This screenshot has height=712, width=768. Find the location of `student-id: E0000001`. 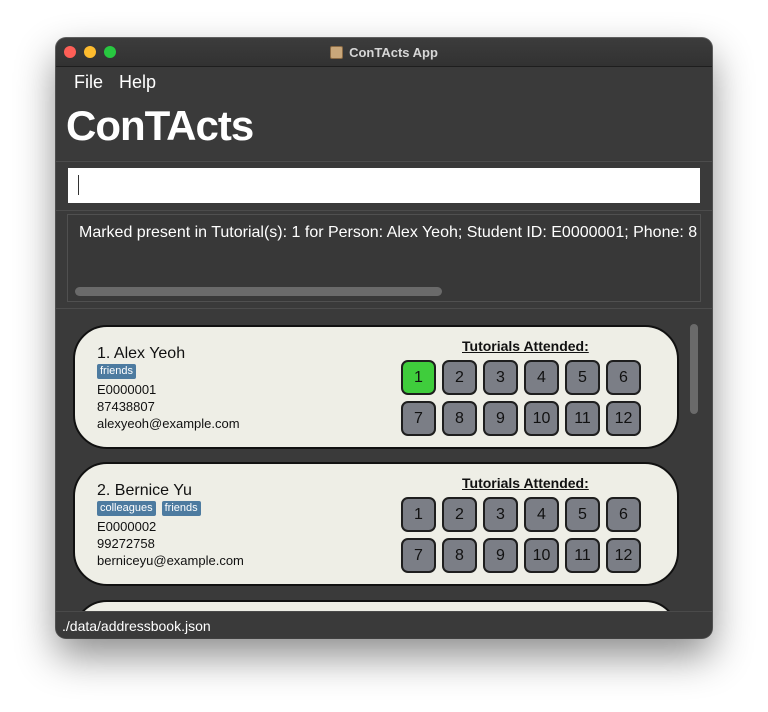

student-id: E0000001 is located at coordinates (127, 389).